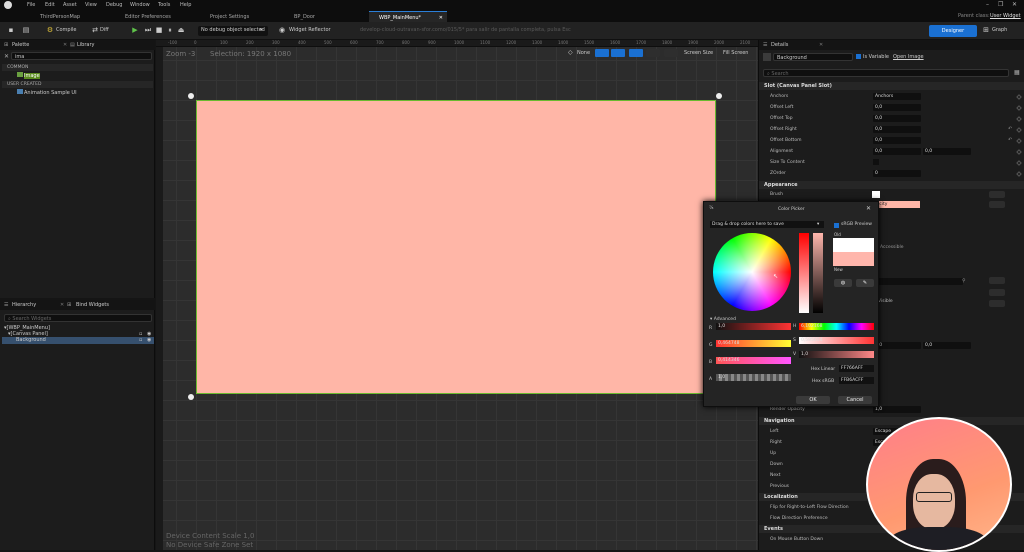 The width and height of the screenshot is (1024, 552). I want to click on tab-project-settings: Project Settings, so click(226, 16).